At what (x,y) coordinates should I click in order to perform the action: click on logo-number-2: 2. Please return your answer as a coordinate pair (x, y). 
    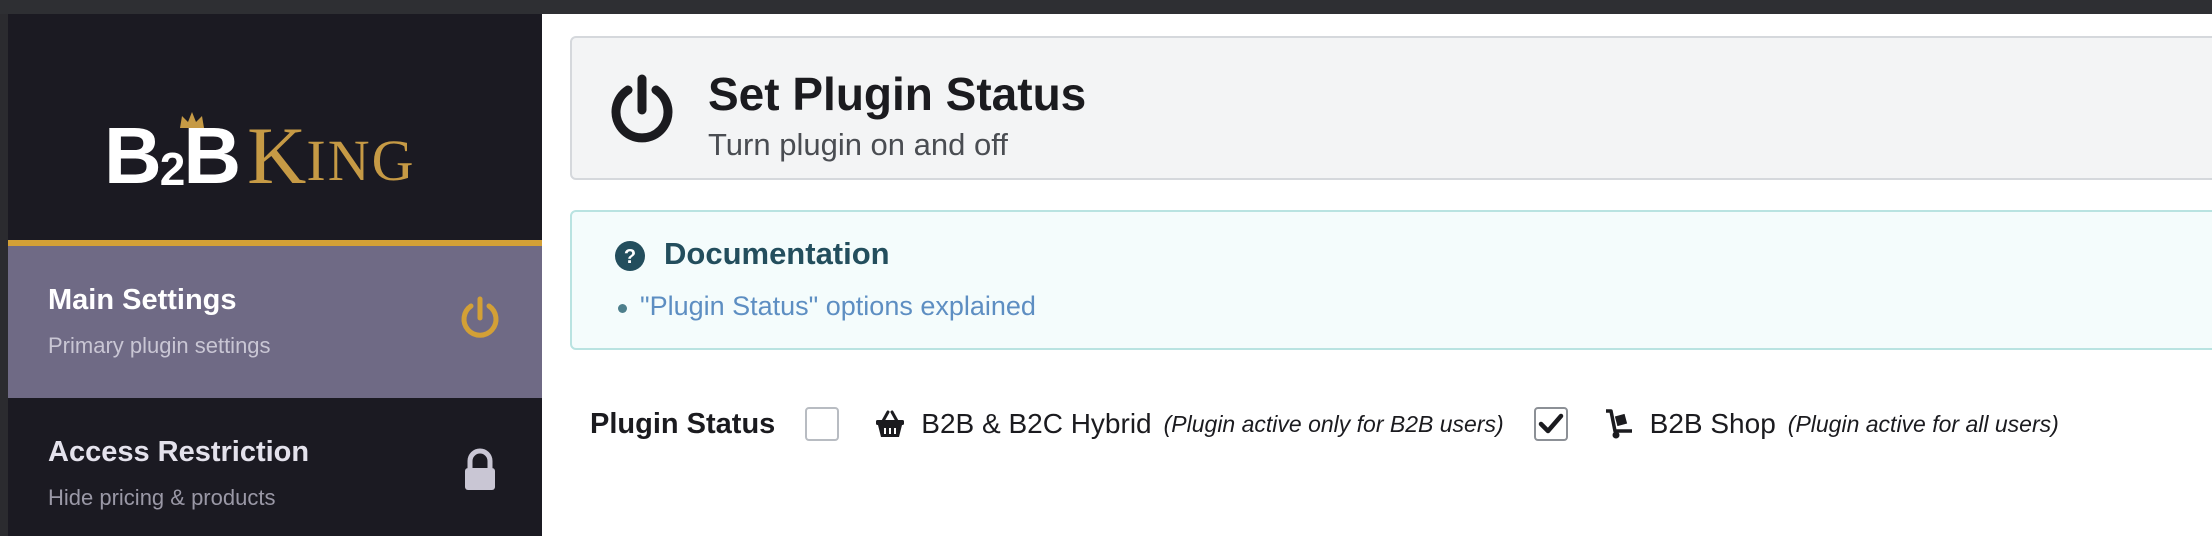
    Looking at the image, I should click on (172, 169).